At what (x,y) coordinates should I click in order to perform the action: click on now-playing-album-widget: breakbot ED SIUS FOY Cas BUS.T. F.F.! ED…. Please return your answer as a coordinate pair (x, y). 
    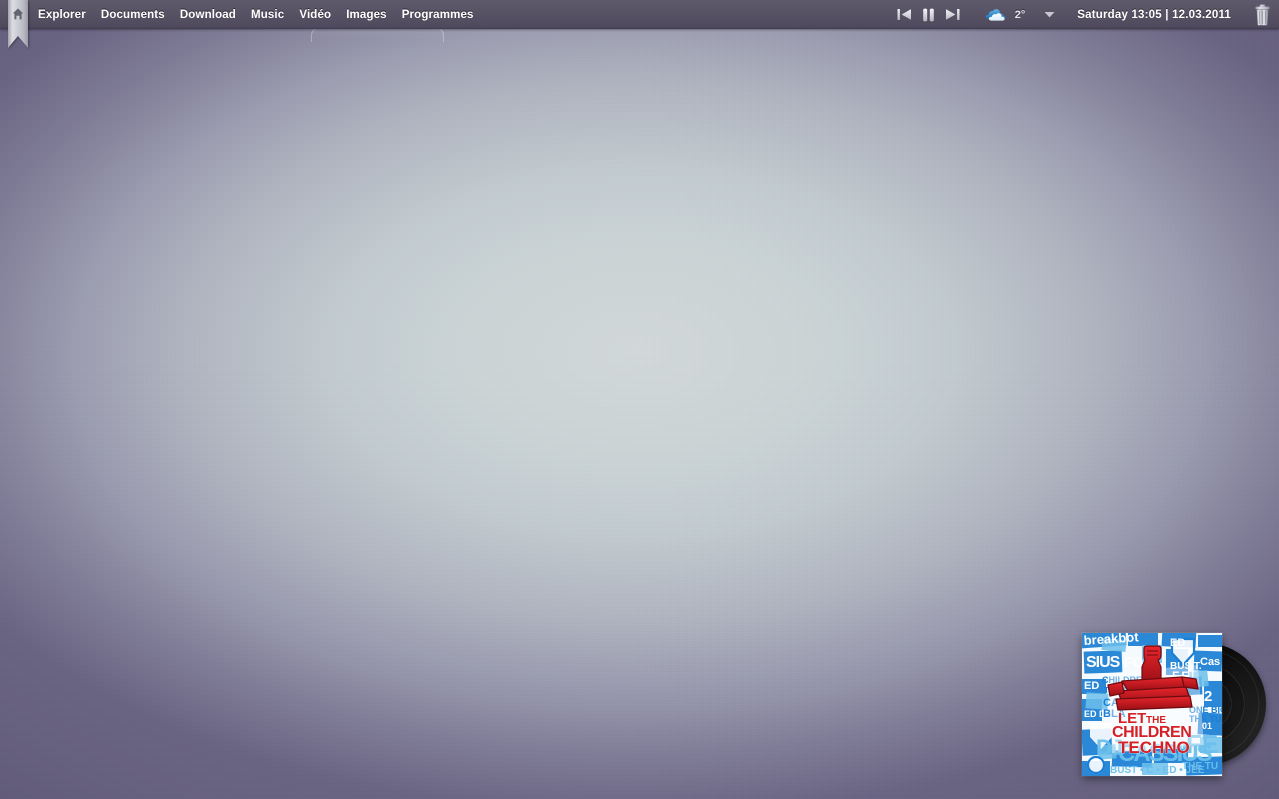
    Looking at the image, I should click on (1174, 705).